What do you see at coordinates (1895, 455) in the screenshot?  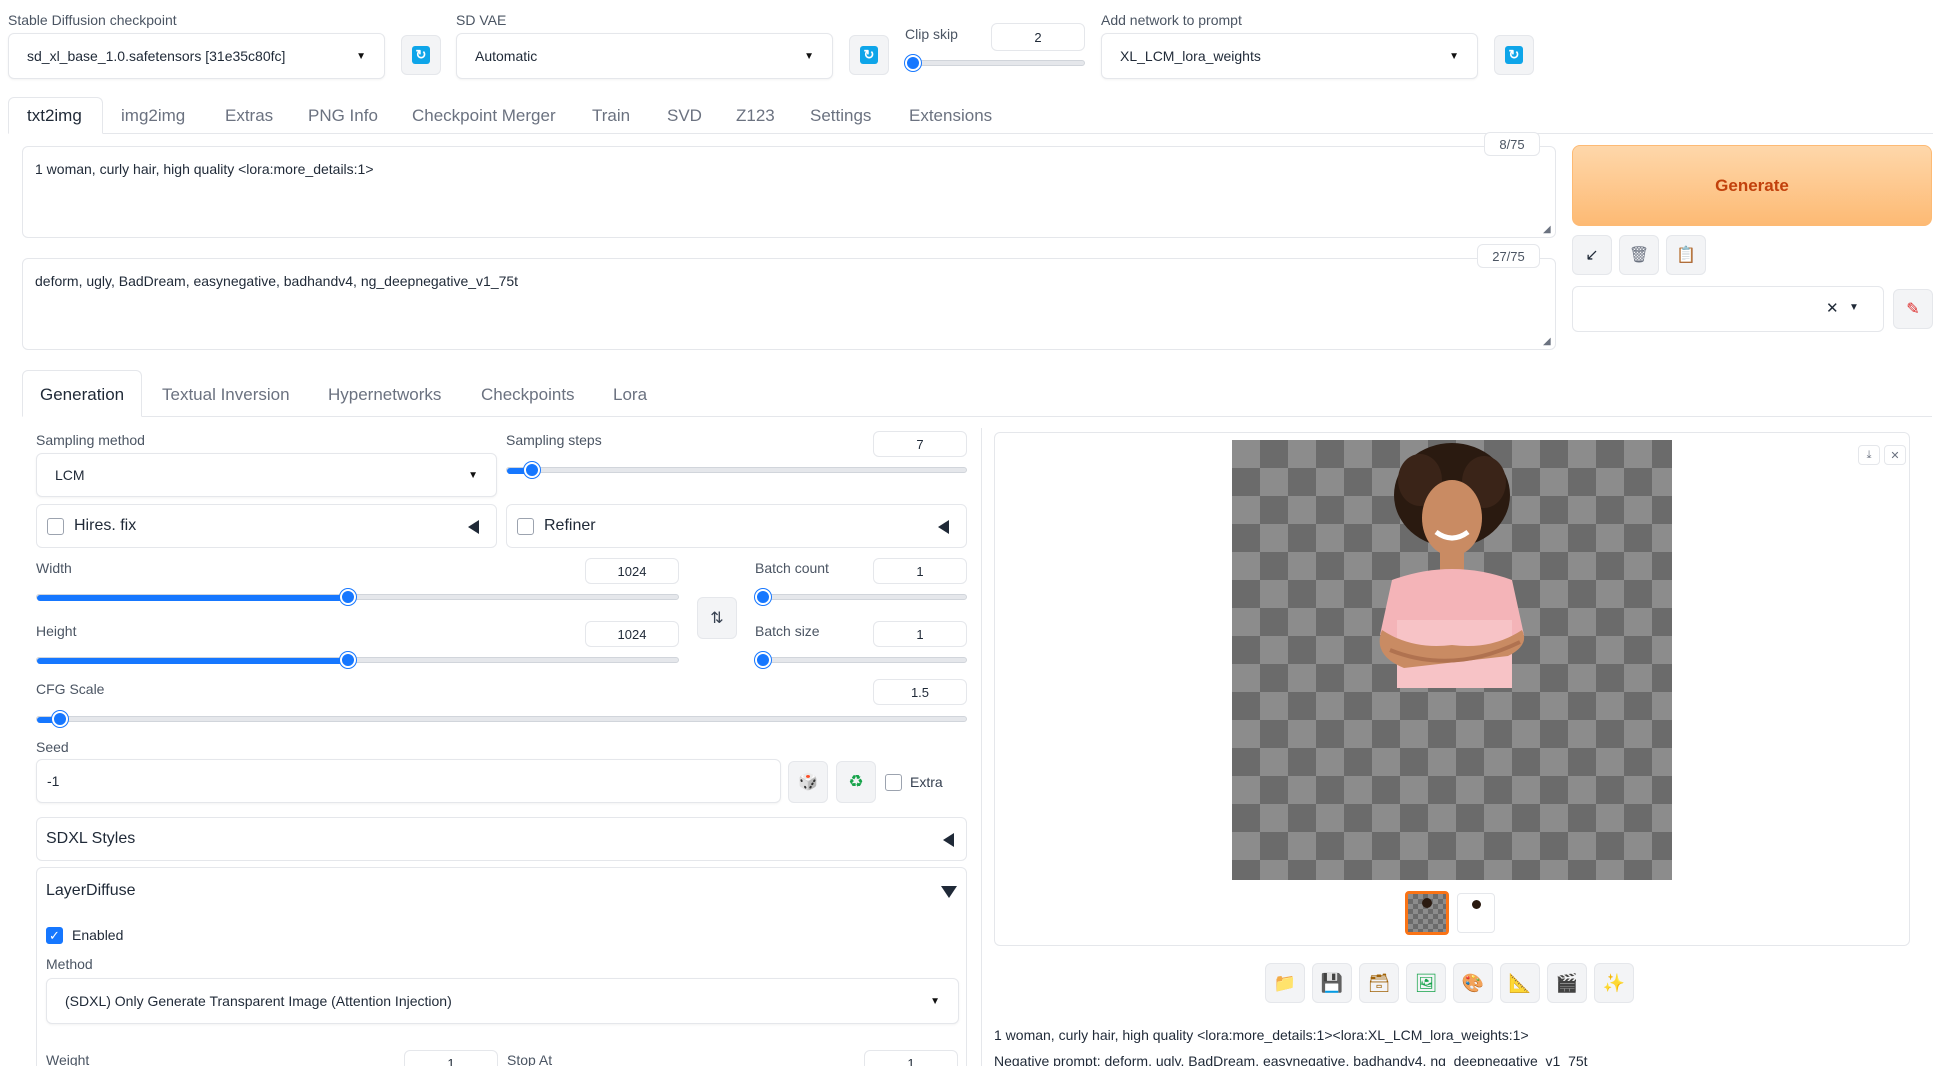 I see `close-icon: ✕` at bounding box center [1895, 455].